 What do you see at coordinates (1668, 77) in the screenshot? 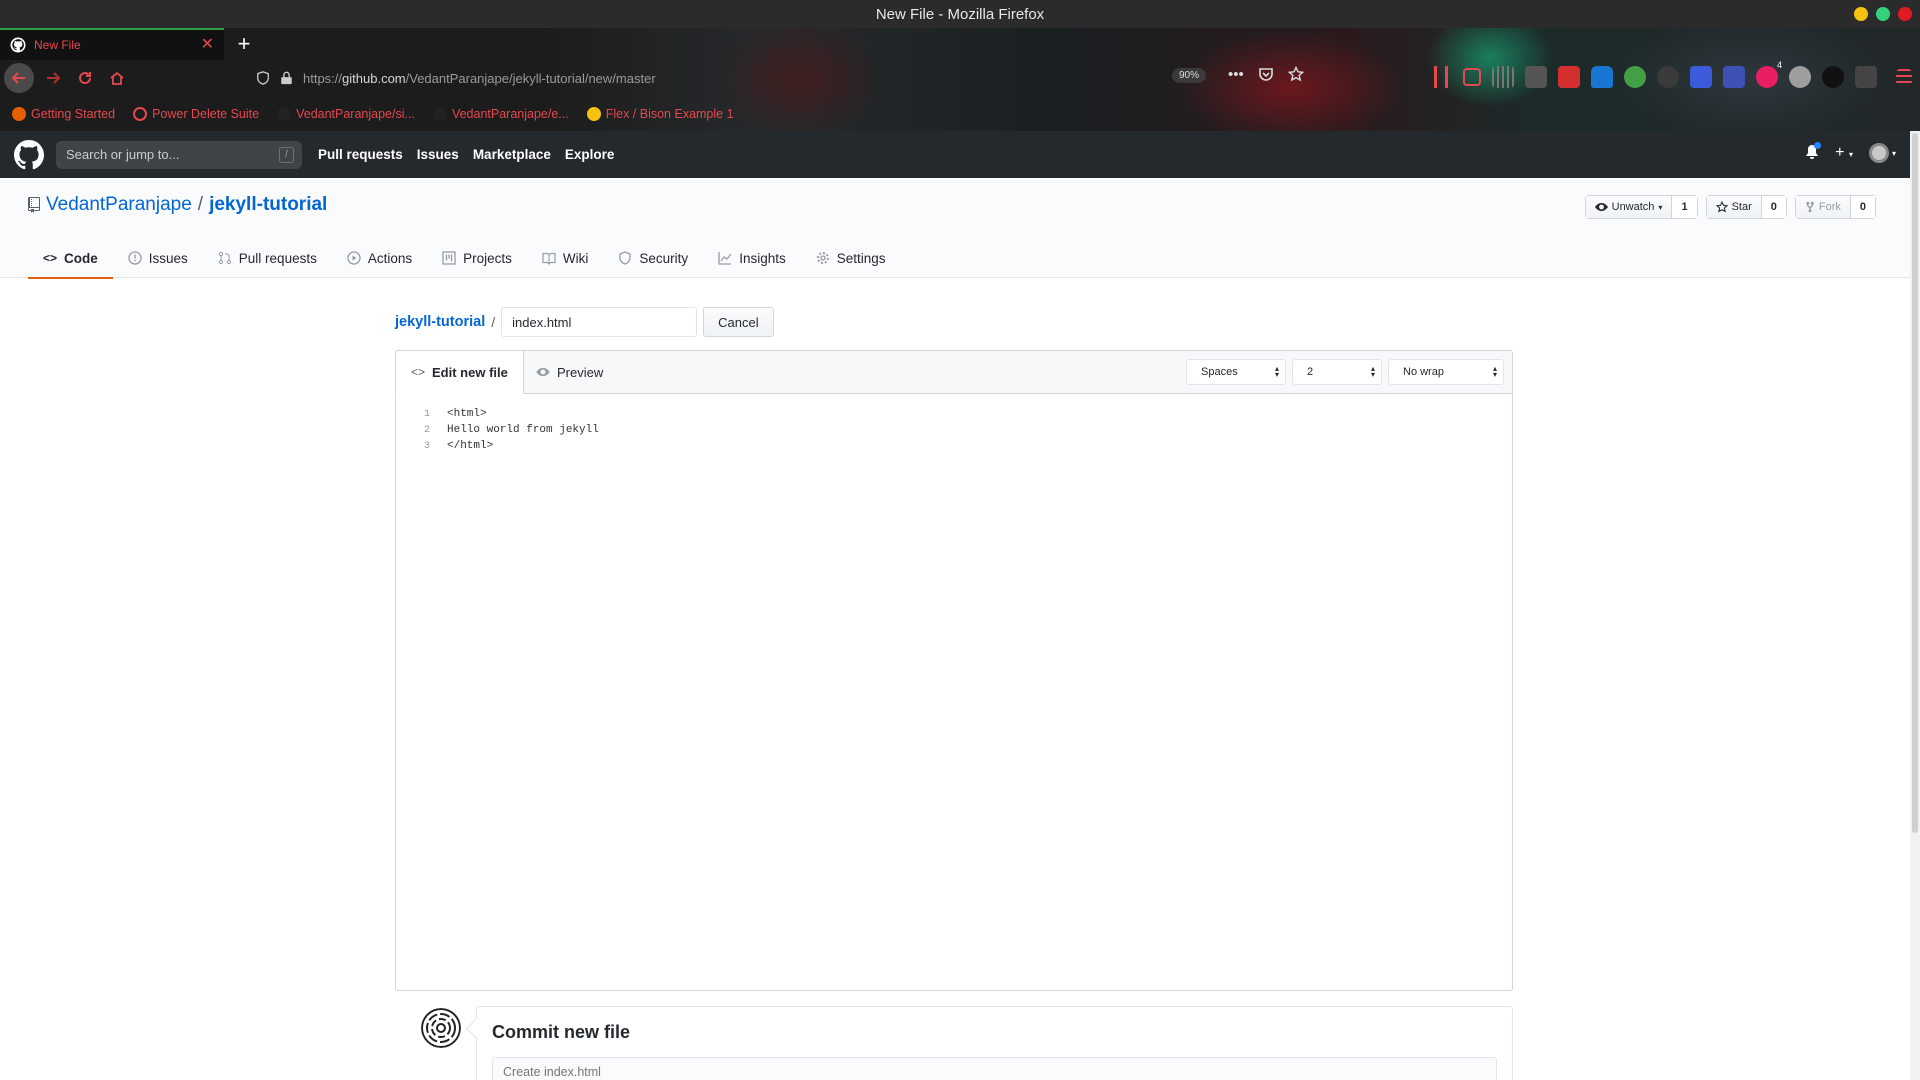
I see `spy-icon` at bounding box center [1668, 77].